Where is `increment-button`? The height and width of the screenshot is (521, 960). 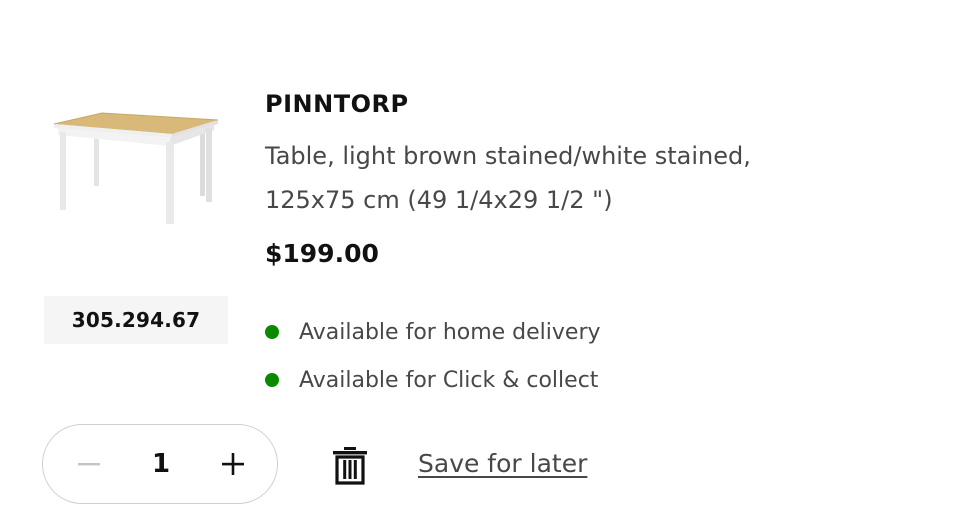
increment-button is located at coordinates (233, 464).